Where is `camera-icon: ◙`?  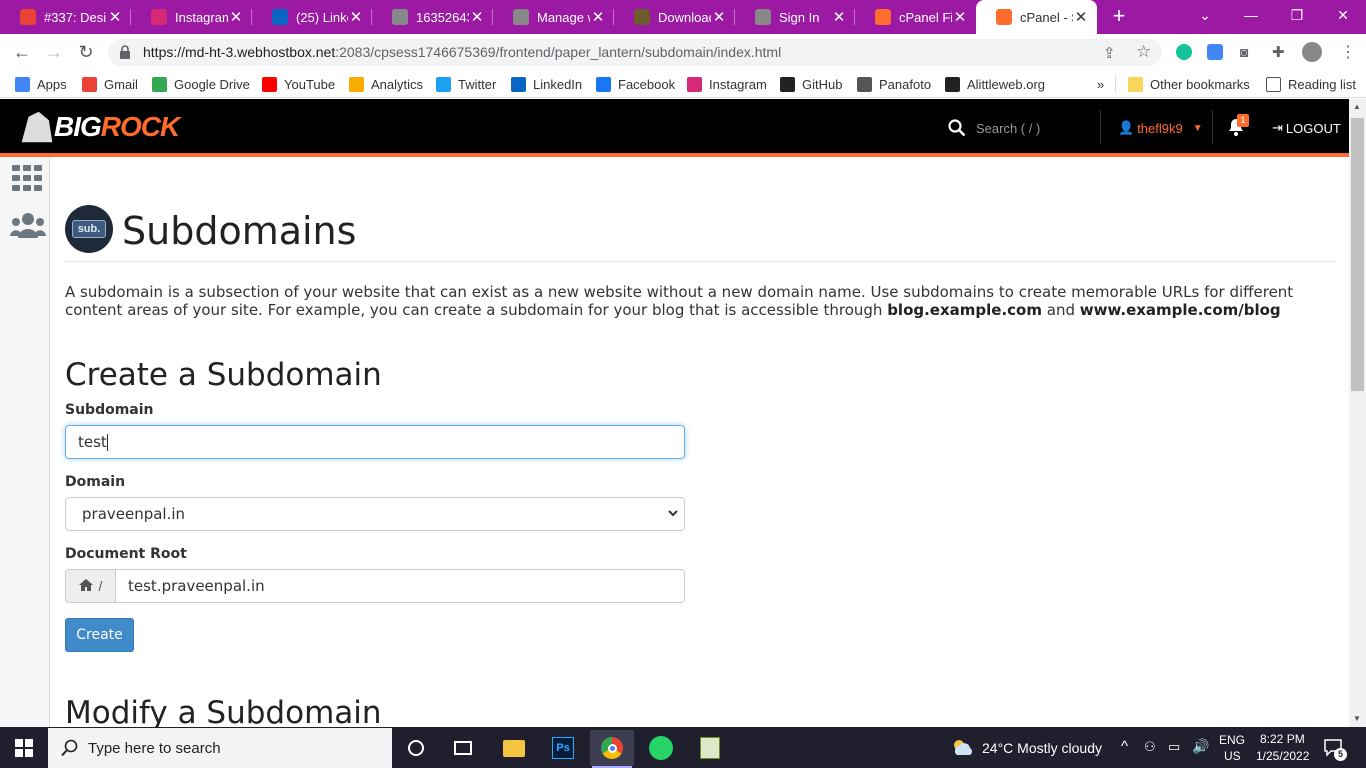
camera-icon: ◙ is located at coordinates (1244, 52).